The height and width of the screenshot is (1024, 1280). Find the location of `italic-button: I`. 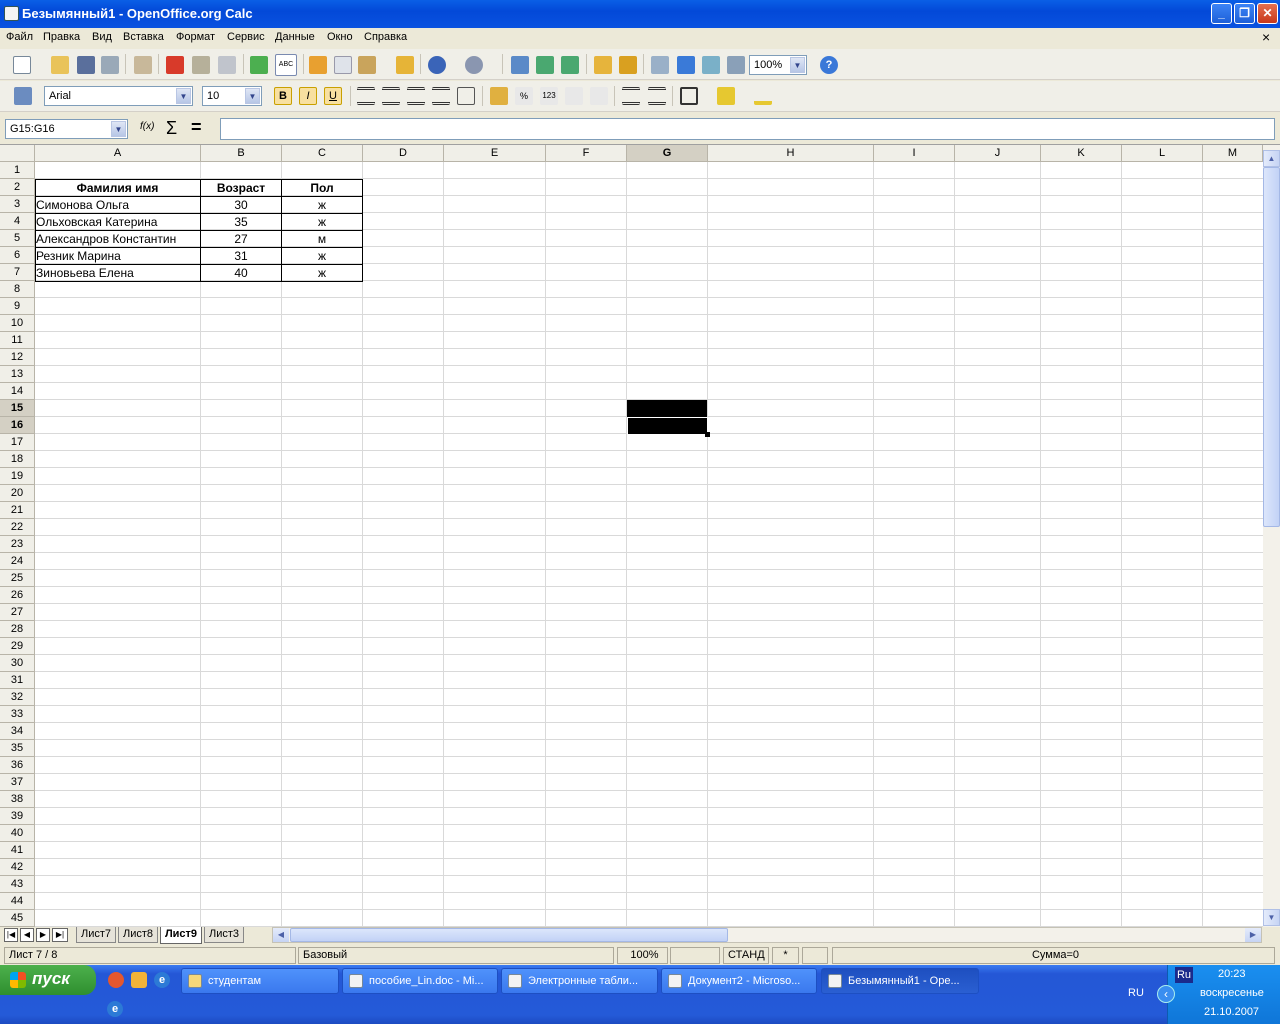

italic-button: I is located at coordinates (308, 96).